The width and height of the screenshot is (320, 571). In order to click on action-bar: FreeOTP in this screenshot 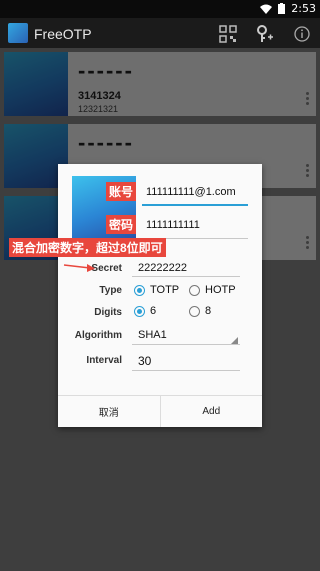, I will do `click(160, 33)`.